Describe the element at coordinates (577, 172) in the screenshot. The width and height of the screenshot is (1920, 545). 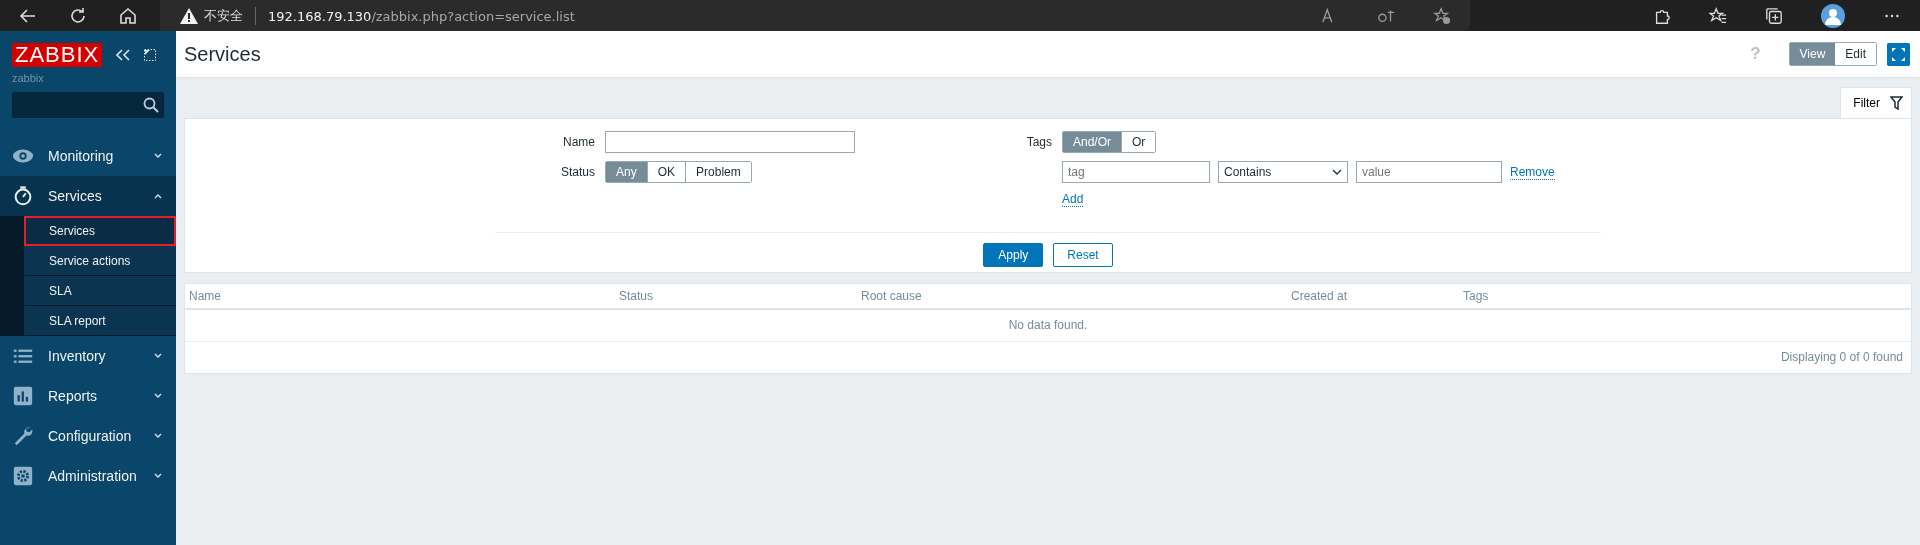
I see `field-label: Status` at that location.